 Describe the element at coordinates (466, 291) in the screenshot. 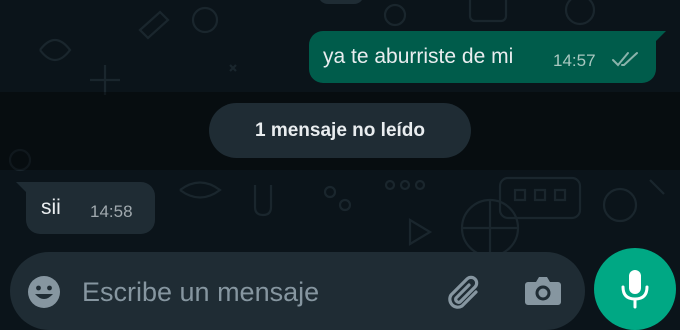

I see `attach-icon` at that location.